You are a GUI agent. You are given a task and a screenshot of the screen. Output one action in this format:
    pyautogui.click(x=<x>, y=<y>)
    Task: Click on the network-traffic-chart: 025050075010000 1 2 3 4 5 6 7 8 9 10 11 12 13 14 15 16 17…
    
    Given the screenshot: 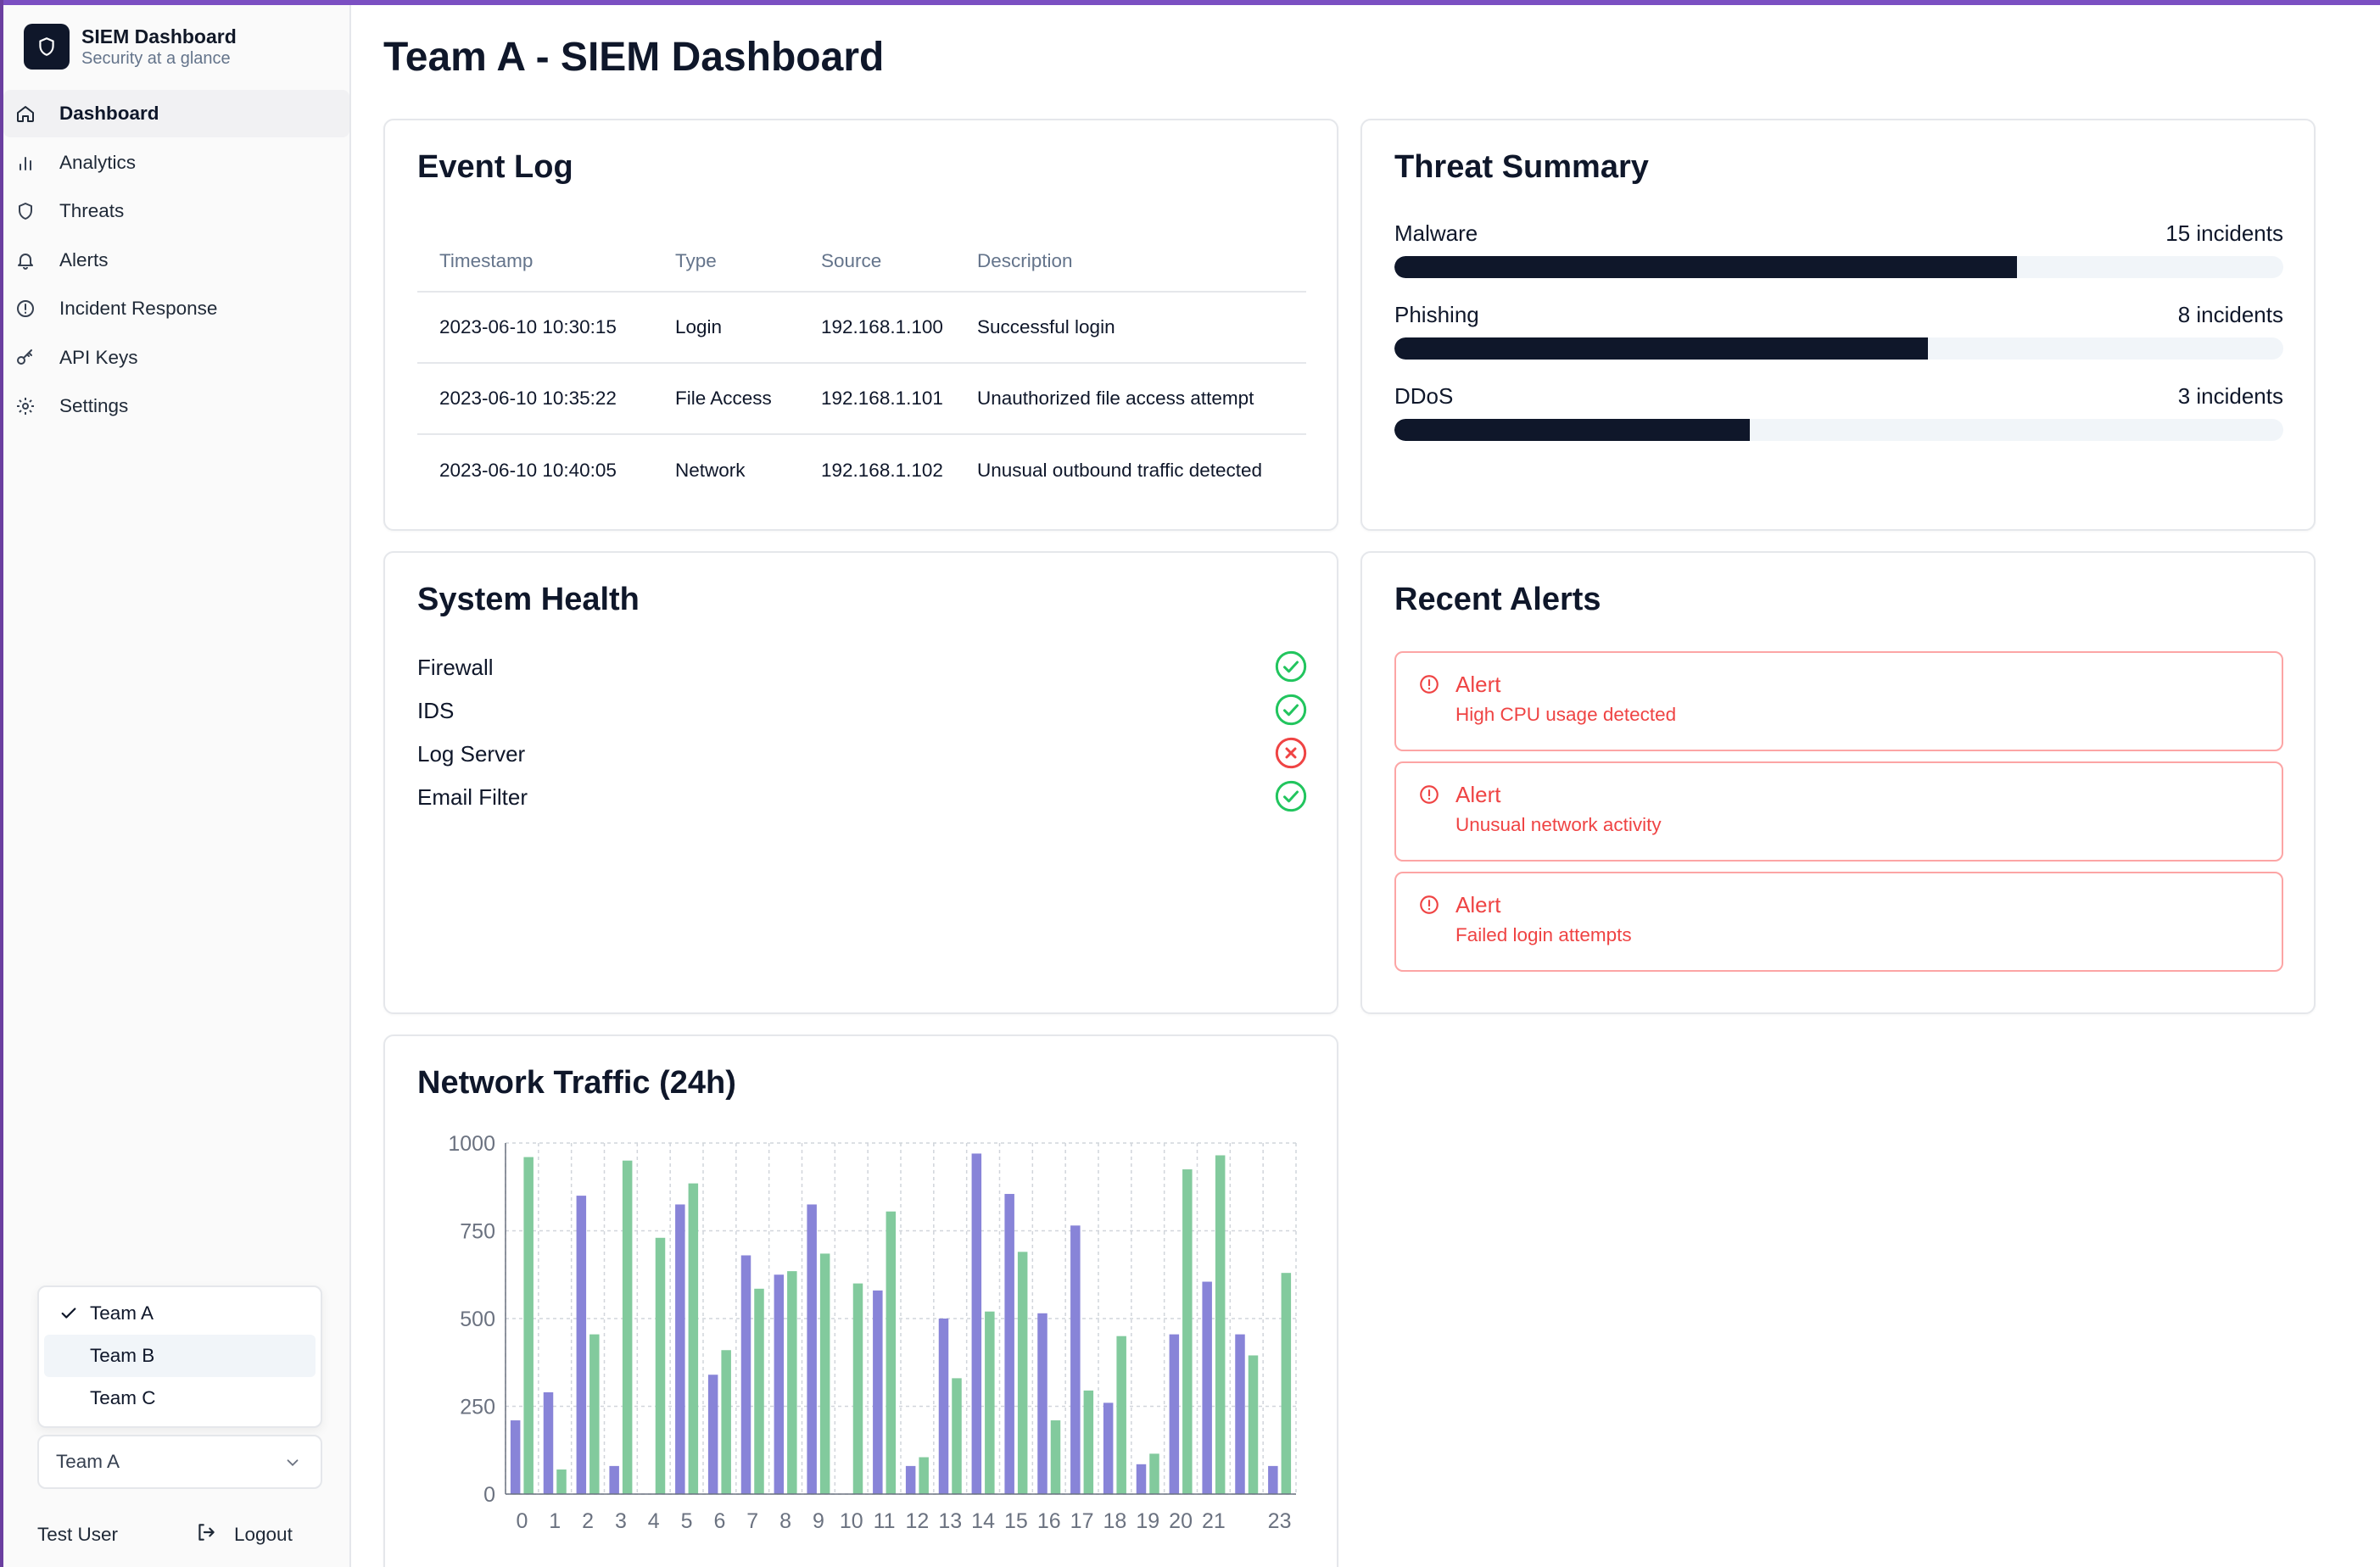 What is the action you would take?
    pyautogui.click(x=873, y=1332)
    